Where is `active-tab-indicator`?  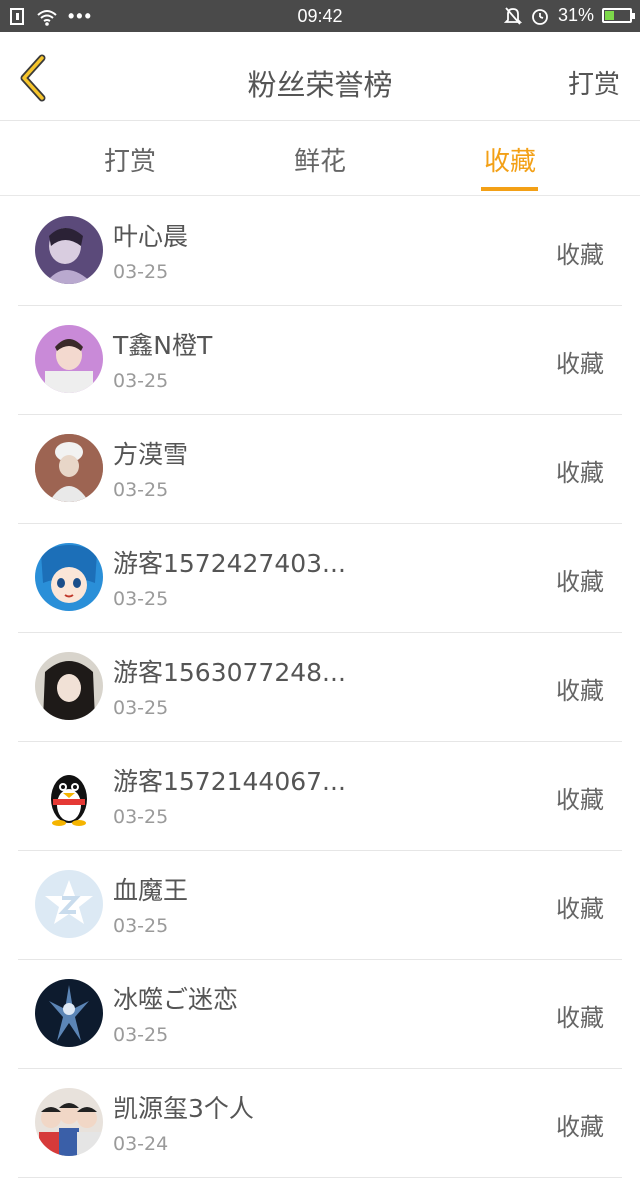
active-tab-indicator is located at coordinates (509, 189).